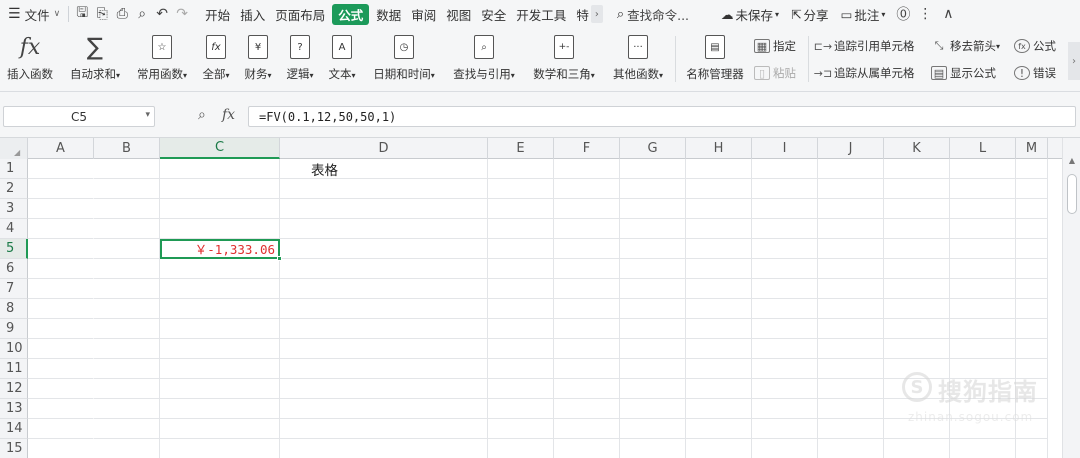  I want to click on cell-k11, so click(917, 369).